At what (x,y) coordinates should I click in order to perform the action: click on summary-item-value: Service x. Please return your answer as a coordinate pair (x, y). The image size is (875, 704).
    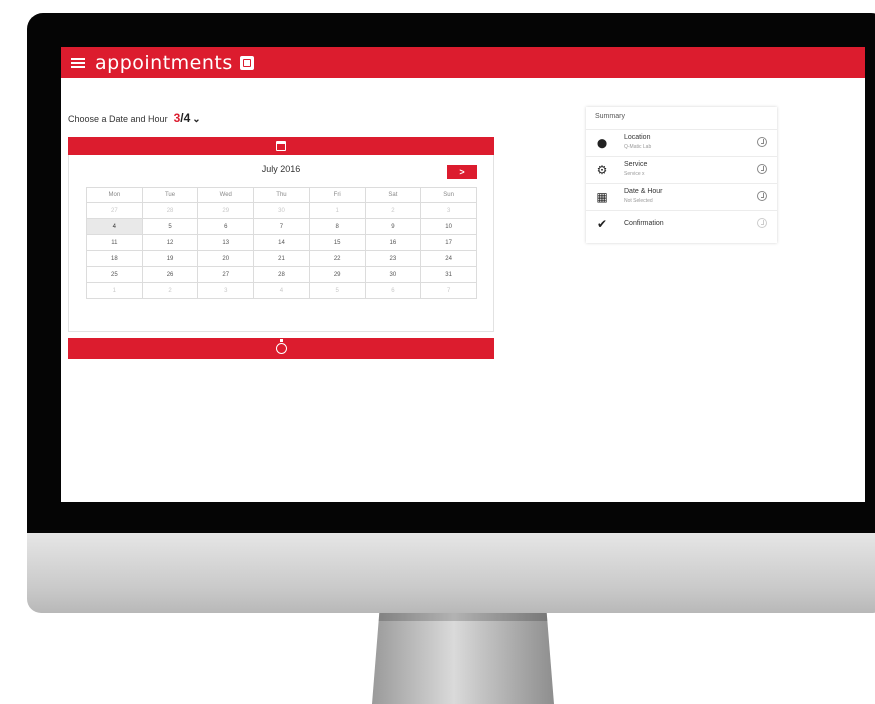
    Looking at the image, I should click on (634, 174).